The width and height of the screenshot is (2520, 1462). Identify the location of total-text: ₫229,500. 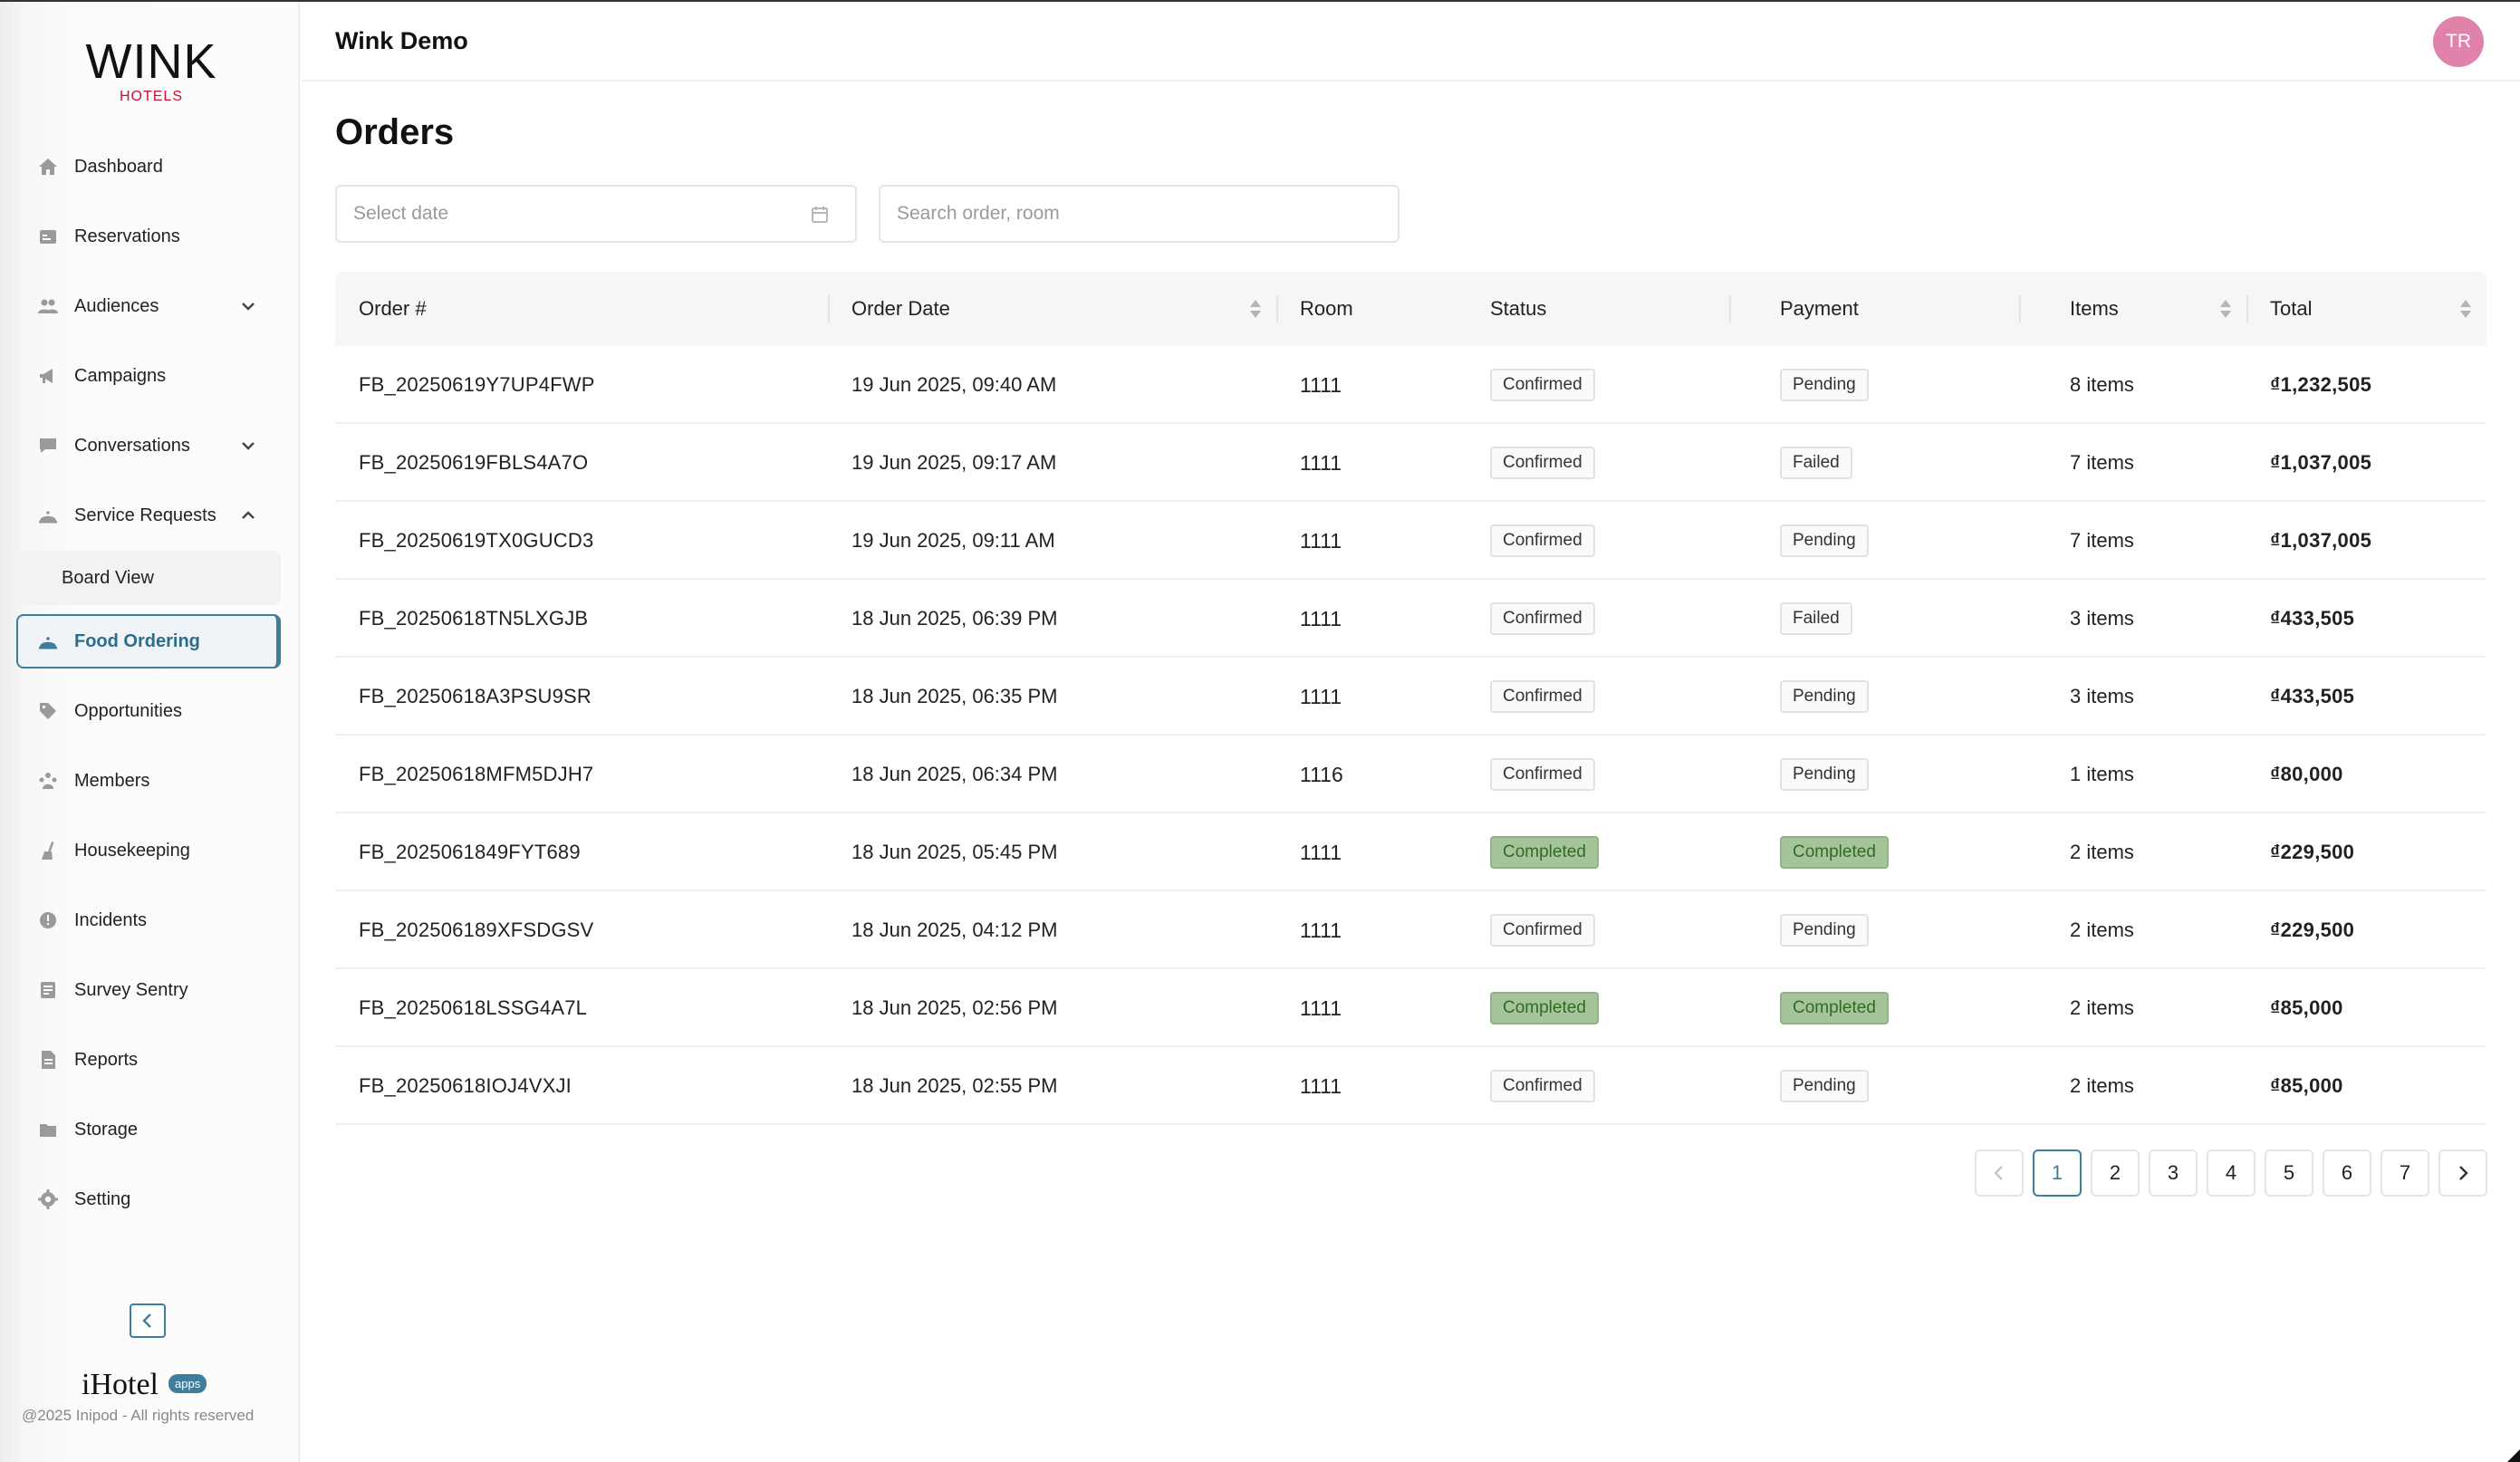
(2312, 930).